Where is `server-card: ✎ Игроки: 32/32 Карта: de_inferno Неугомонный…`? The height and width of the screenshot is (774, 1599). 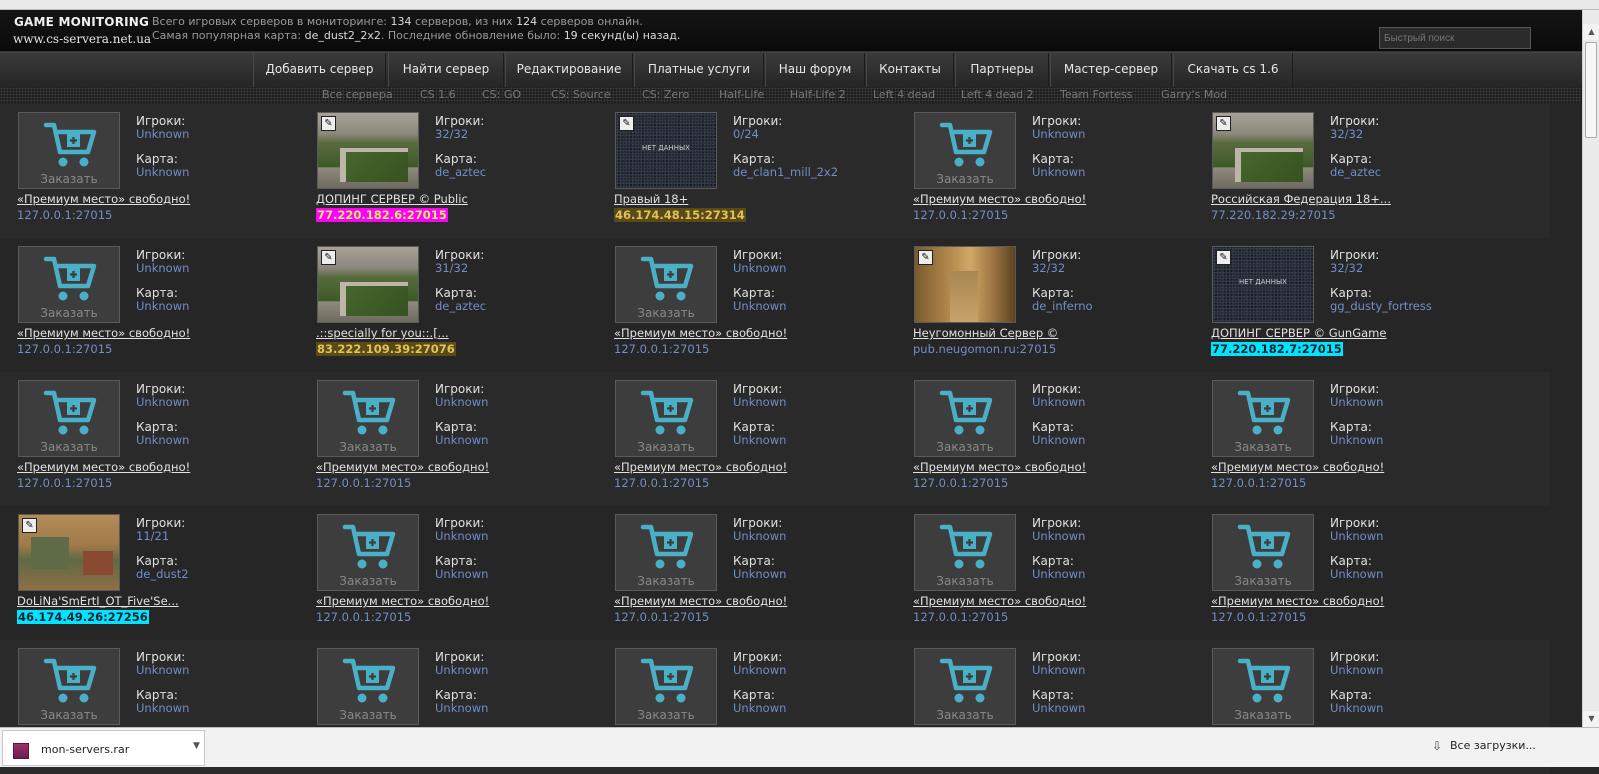 server-card: ✎ Игроки: 32/32 Карта: de_inferno Неугомонный… is located at coordinates (1061, 305).